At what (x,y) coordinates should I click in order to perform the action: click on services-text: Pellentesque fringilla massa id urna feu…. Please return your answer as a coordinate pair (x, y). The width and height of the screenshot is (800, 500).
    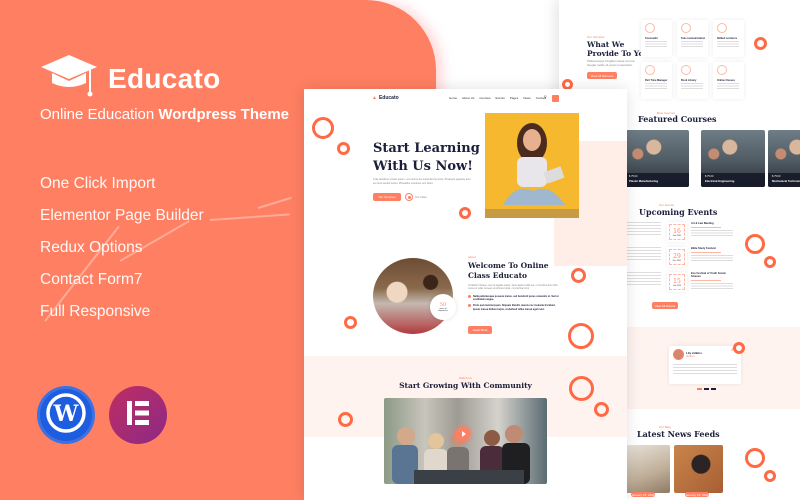
    Looking at the image, I should click on (611, 63).